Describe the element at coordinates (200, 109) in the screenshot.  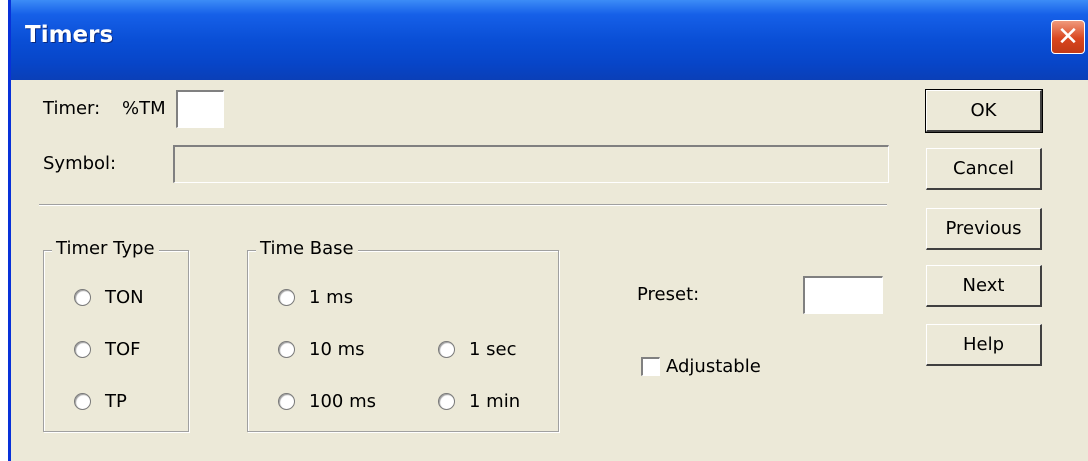
I see `timer-number-input` at that location.